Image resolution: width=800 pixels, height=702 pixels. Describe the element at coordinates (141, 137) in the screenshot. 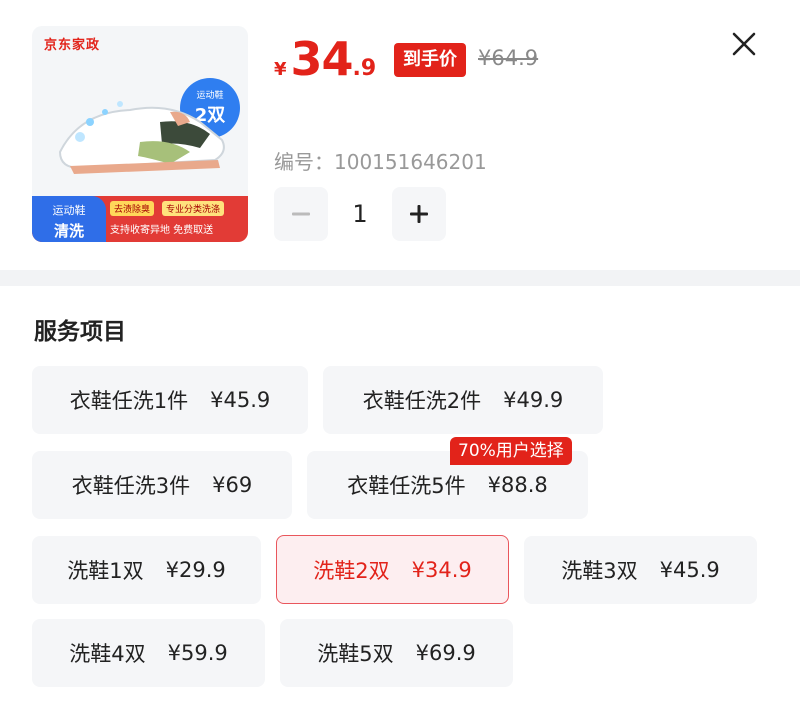

I see `shoe-illustration` at that location.